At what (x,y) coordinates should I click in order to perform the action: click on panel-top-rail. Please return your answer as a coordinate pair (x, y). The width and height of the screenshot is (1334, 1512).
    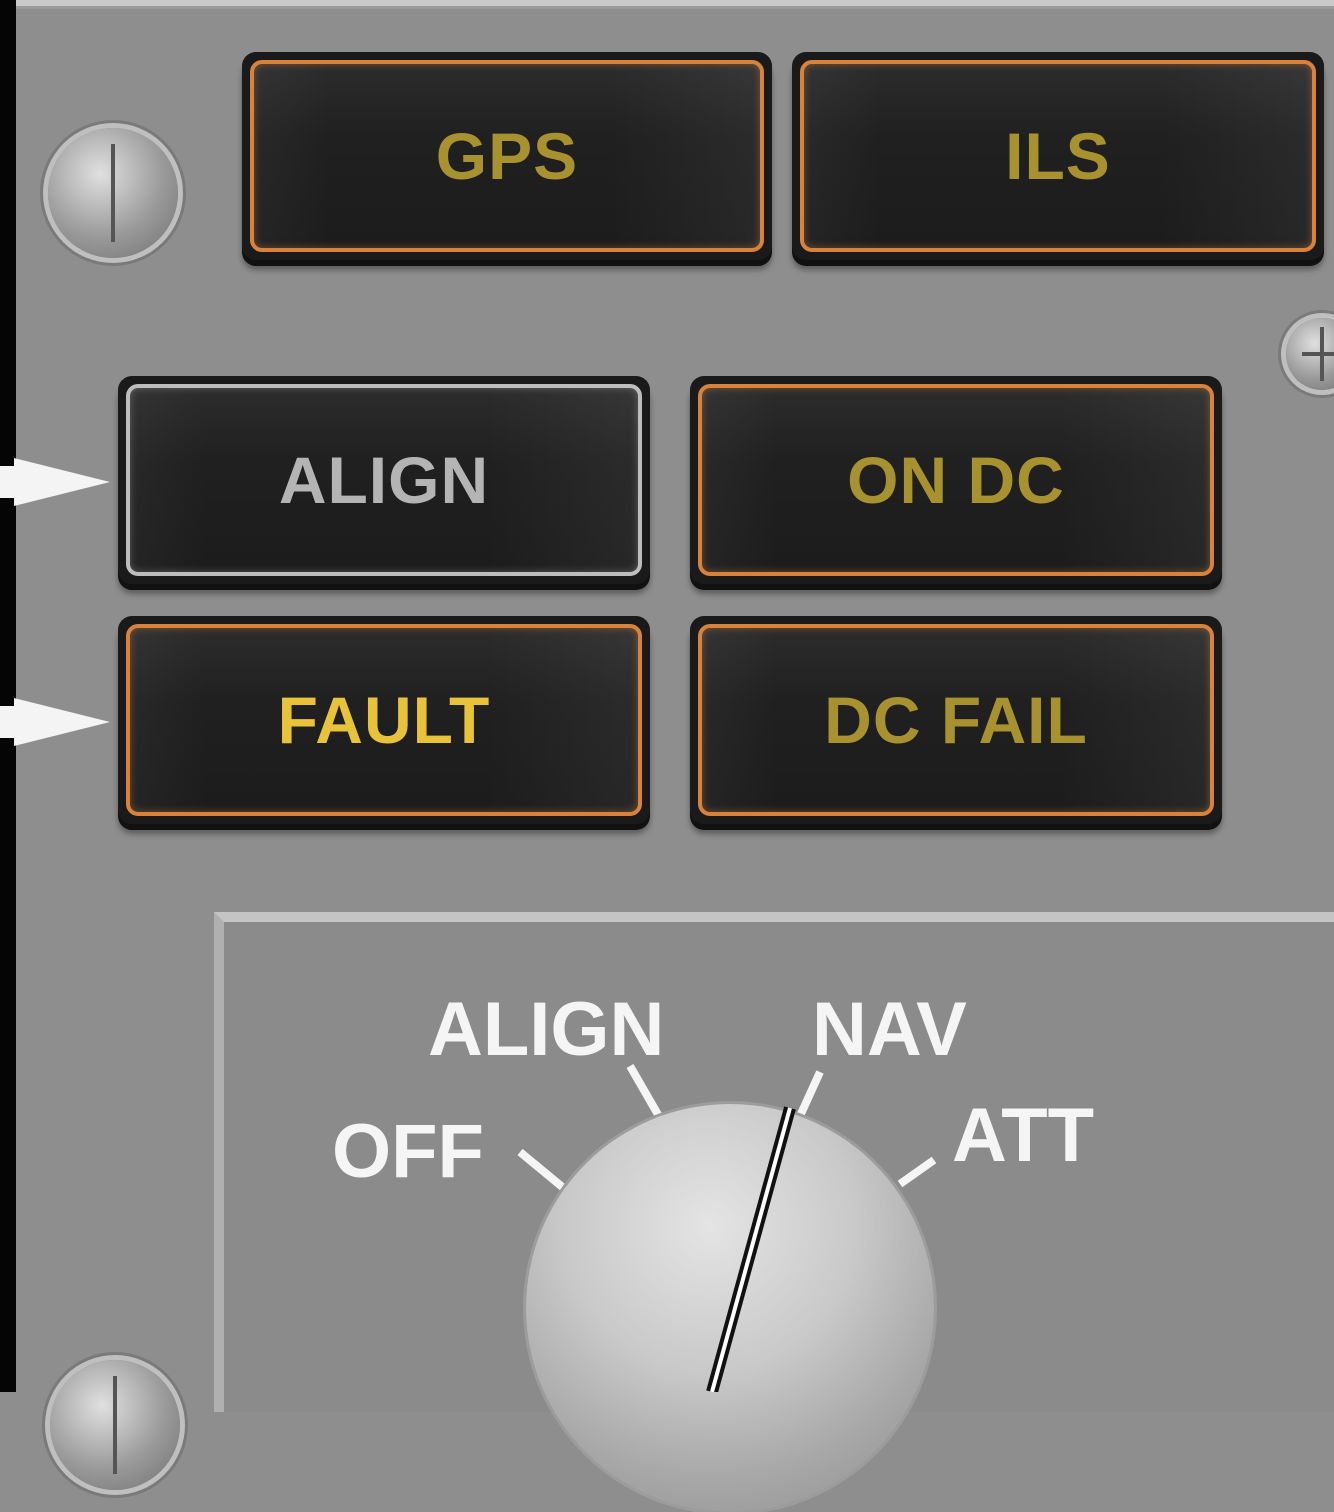
    Looking at the image, I should click on (675, 7).